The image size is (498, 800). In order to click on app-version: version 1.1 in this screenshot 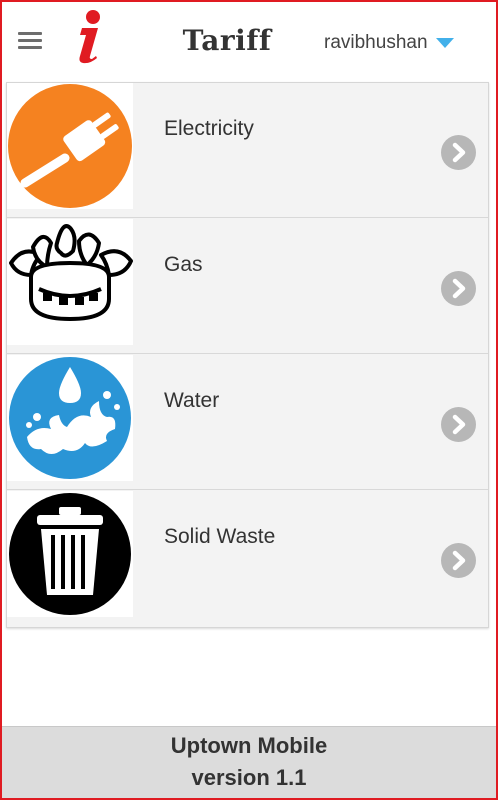, I will do `click(249, 777)`.